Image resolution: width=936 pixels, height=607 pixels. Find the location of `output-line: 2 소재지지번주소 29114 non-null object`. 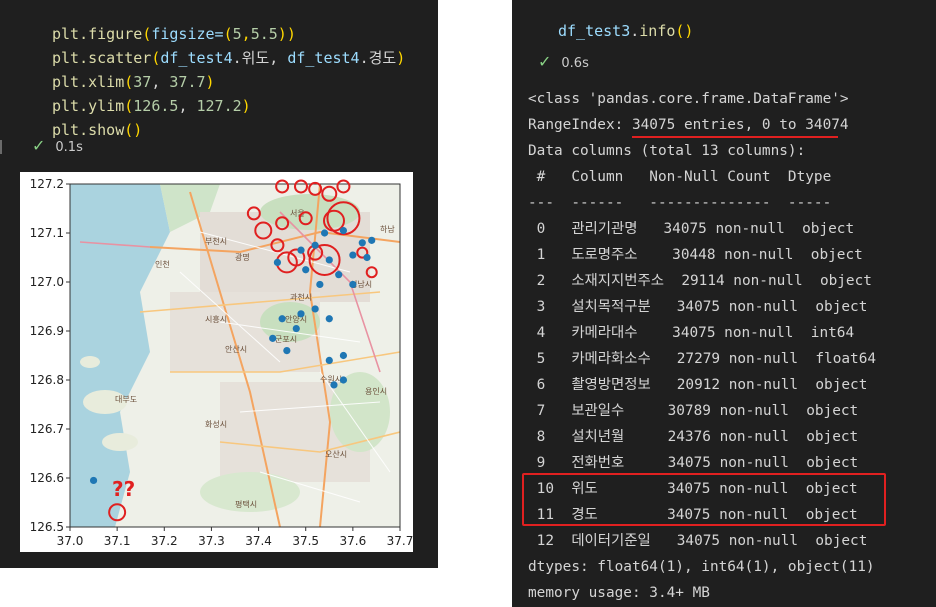

output-line: 2 소재지지번주소 29114 non-null object is located at coordinates (700, 281).